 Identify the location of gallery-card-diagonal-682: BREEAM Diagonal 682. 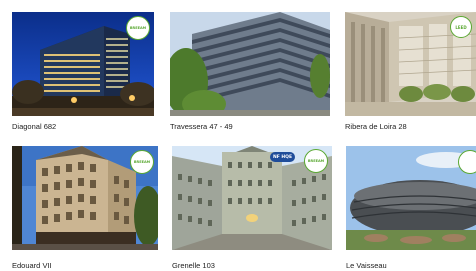
(83, 72).